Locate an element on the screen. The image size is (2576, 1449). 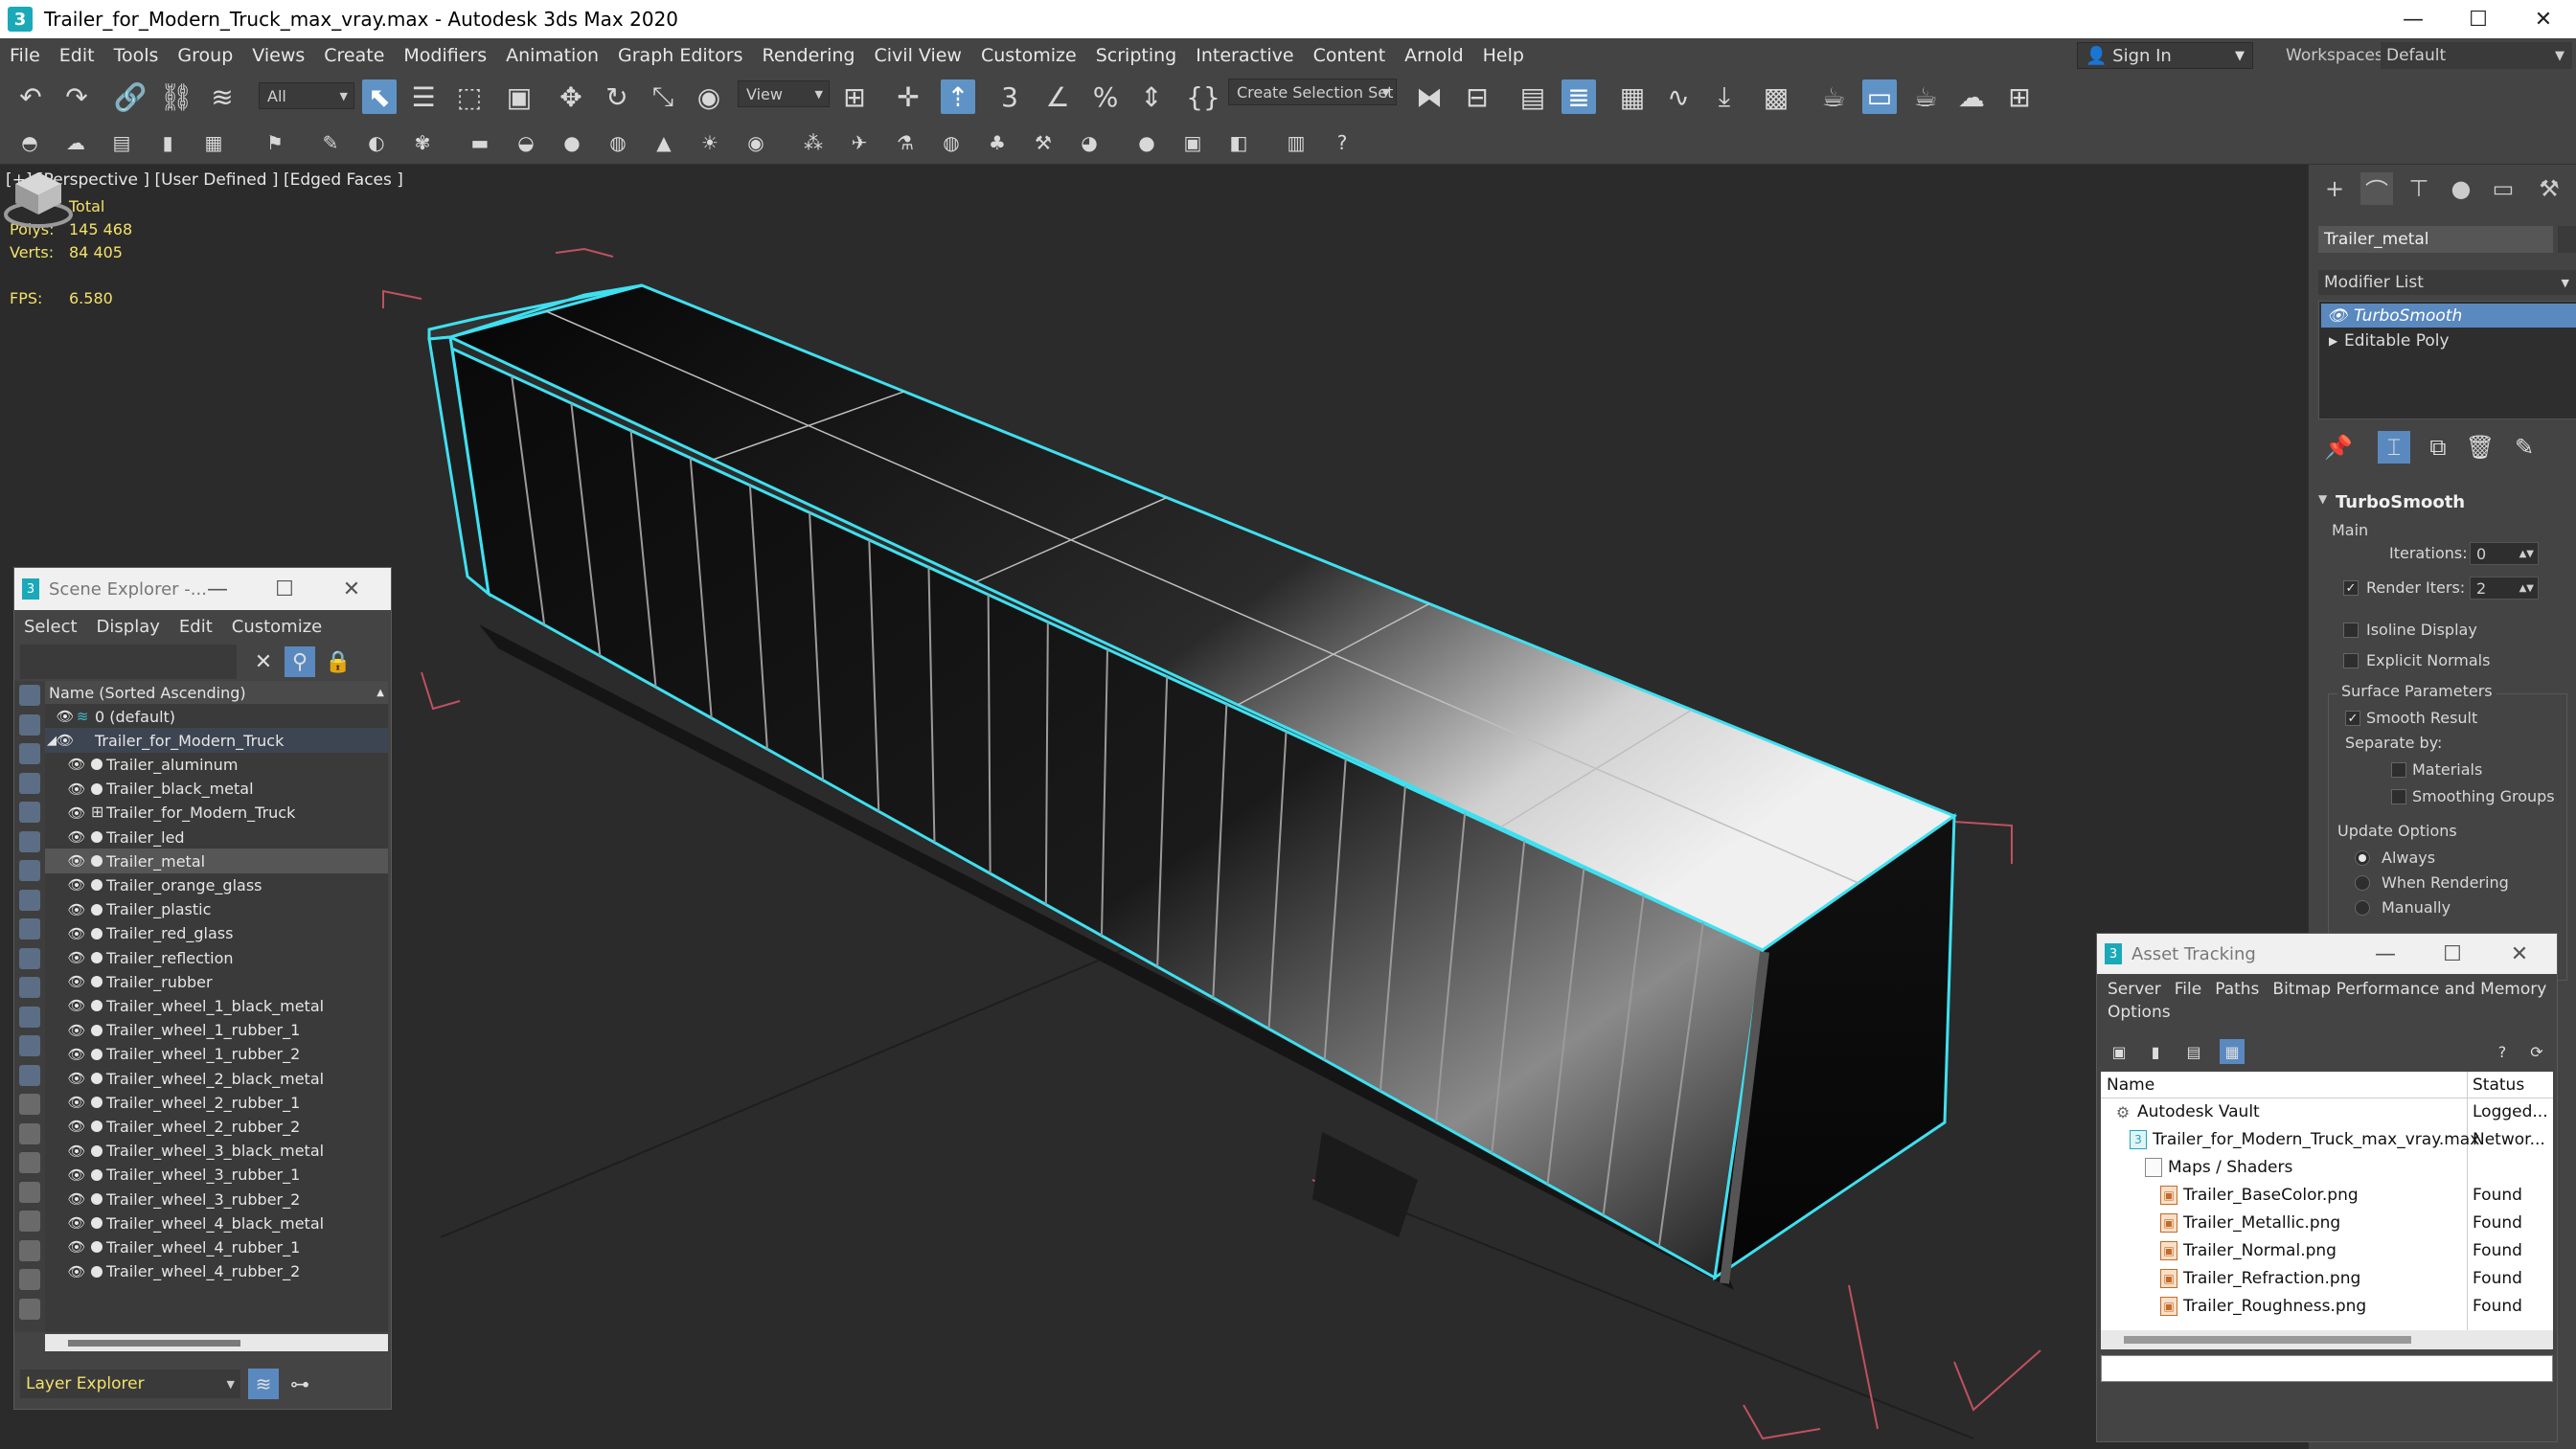
display-influences-icon is located at coordinates (29, 1192).